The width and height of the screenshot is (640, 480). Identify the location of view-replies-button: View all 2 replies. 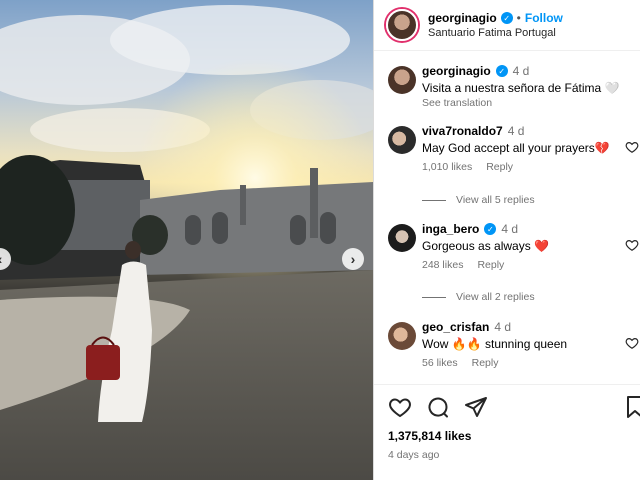
(507, 297).